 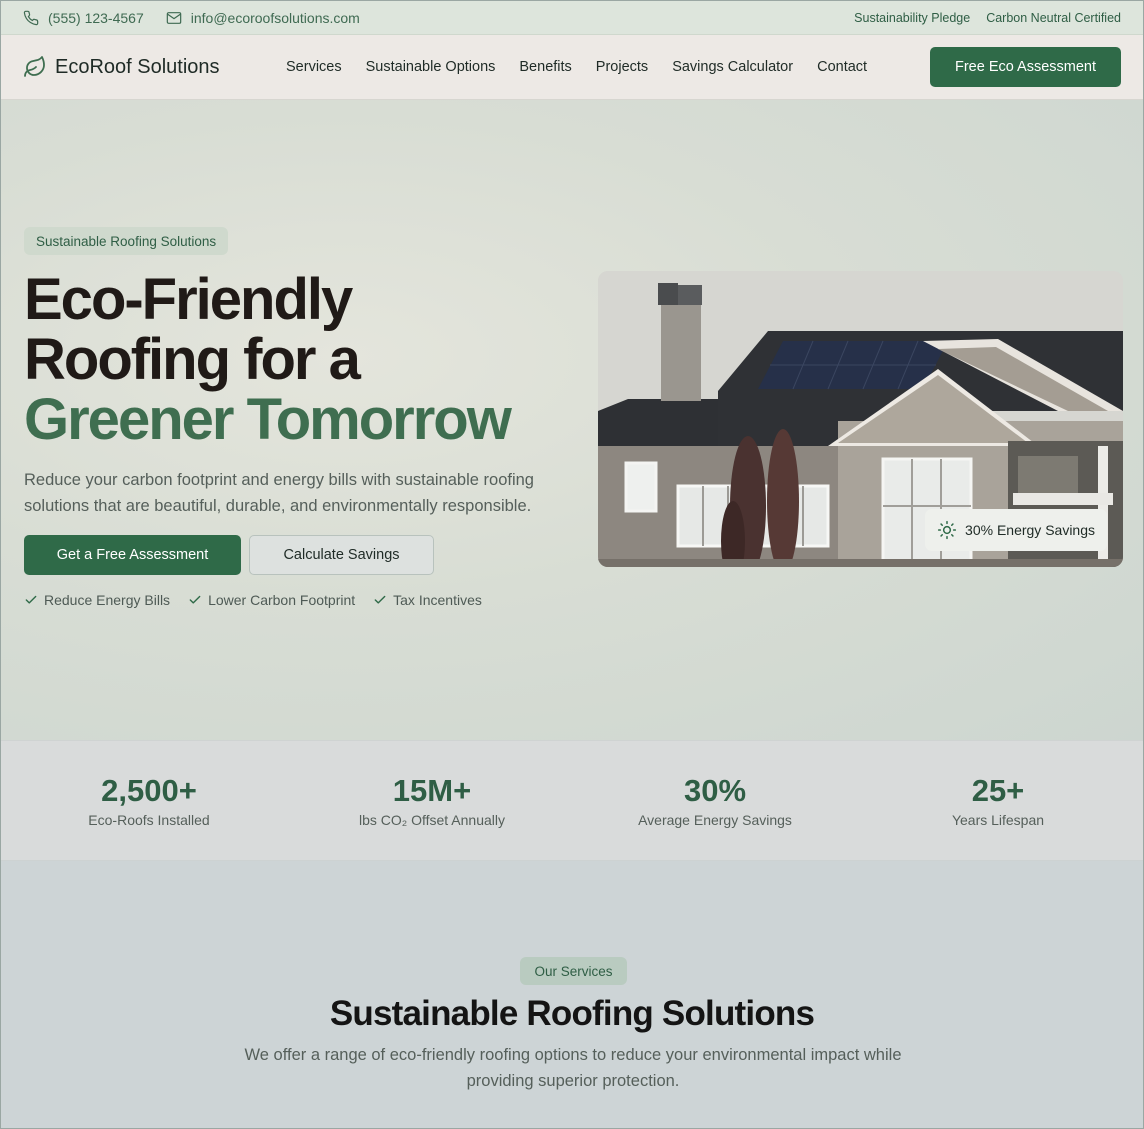 What do you see at coordinates (126, 241) in the screenshot?
I see `hero-badge: Sustainable Roofing Solutions` at bounding box center [126, 241].